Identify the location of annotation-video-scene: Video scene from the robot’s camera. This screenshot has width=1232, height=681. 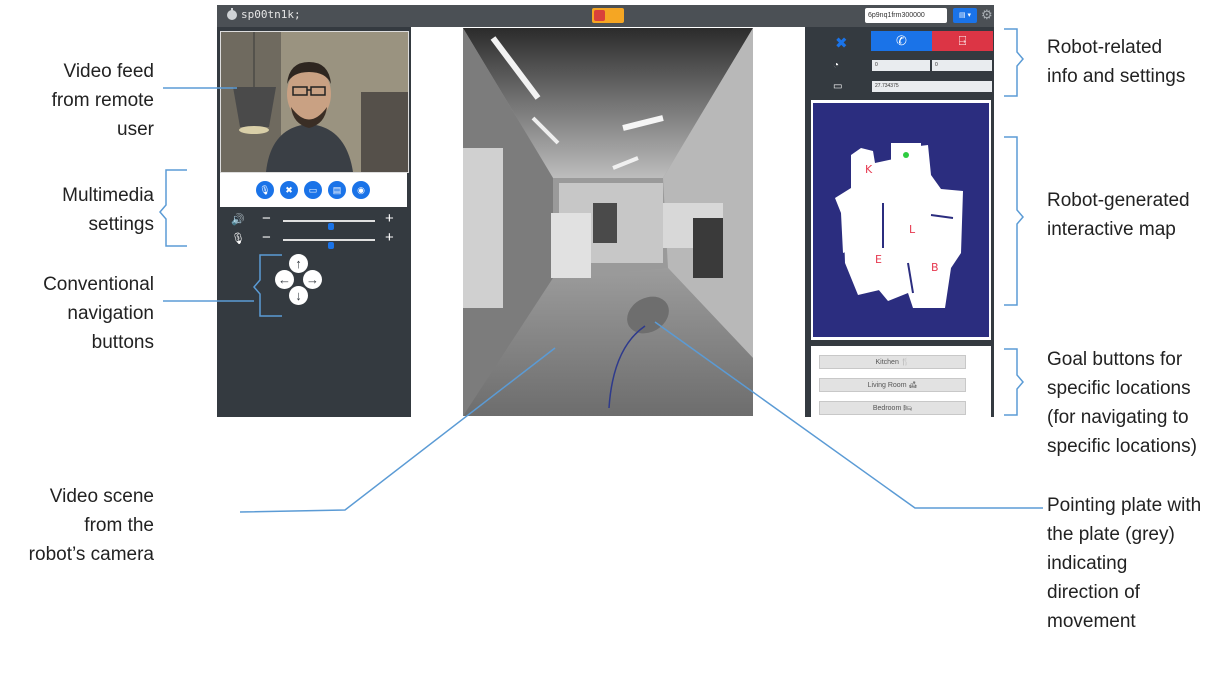
(91, 525).